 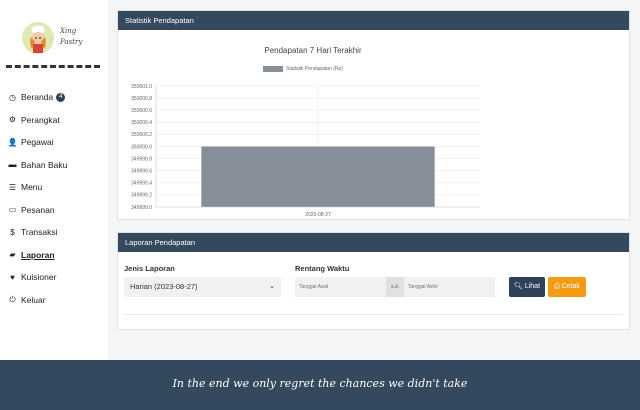 I want to click on y-tick-label: 350000.0, so click(x=141, y=147).